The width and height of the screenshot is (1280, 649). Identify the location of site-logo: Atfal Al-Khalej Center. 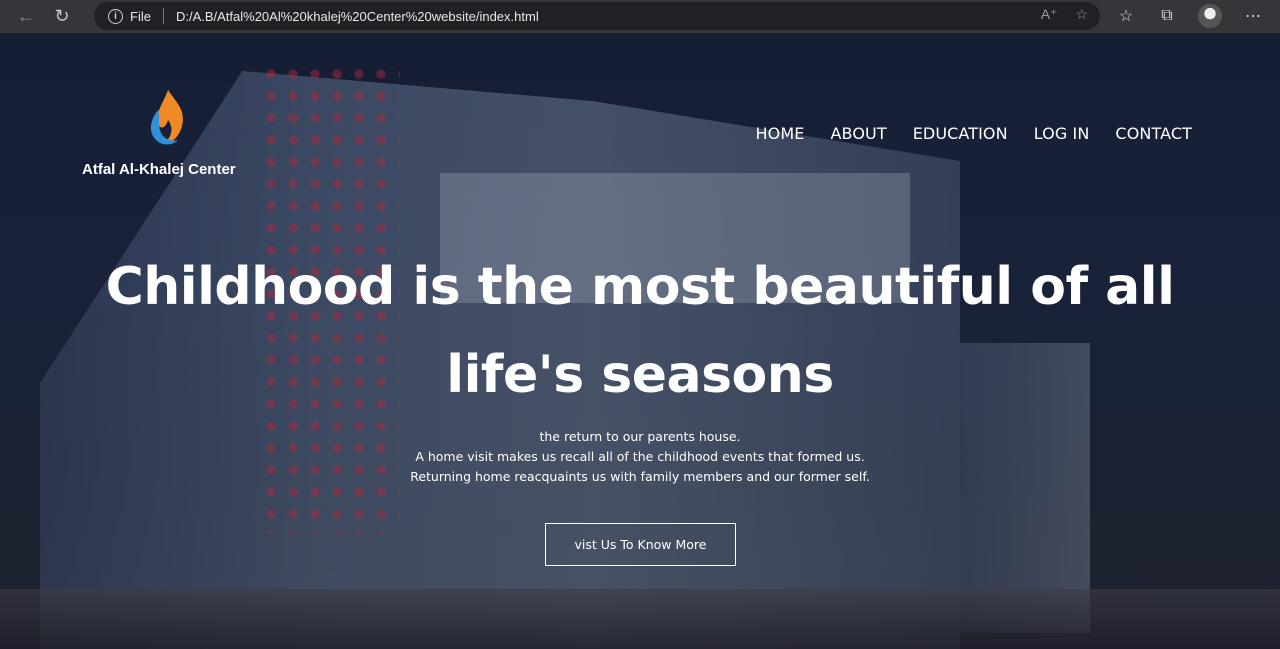
(167, 133).